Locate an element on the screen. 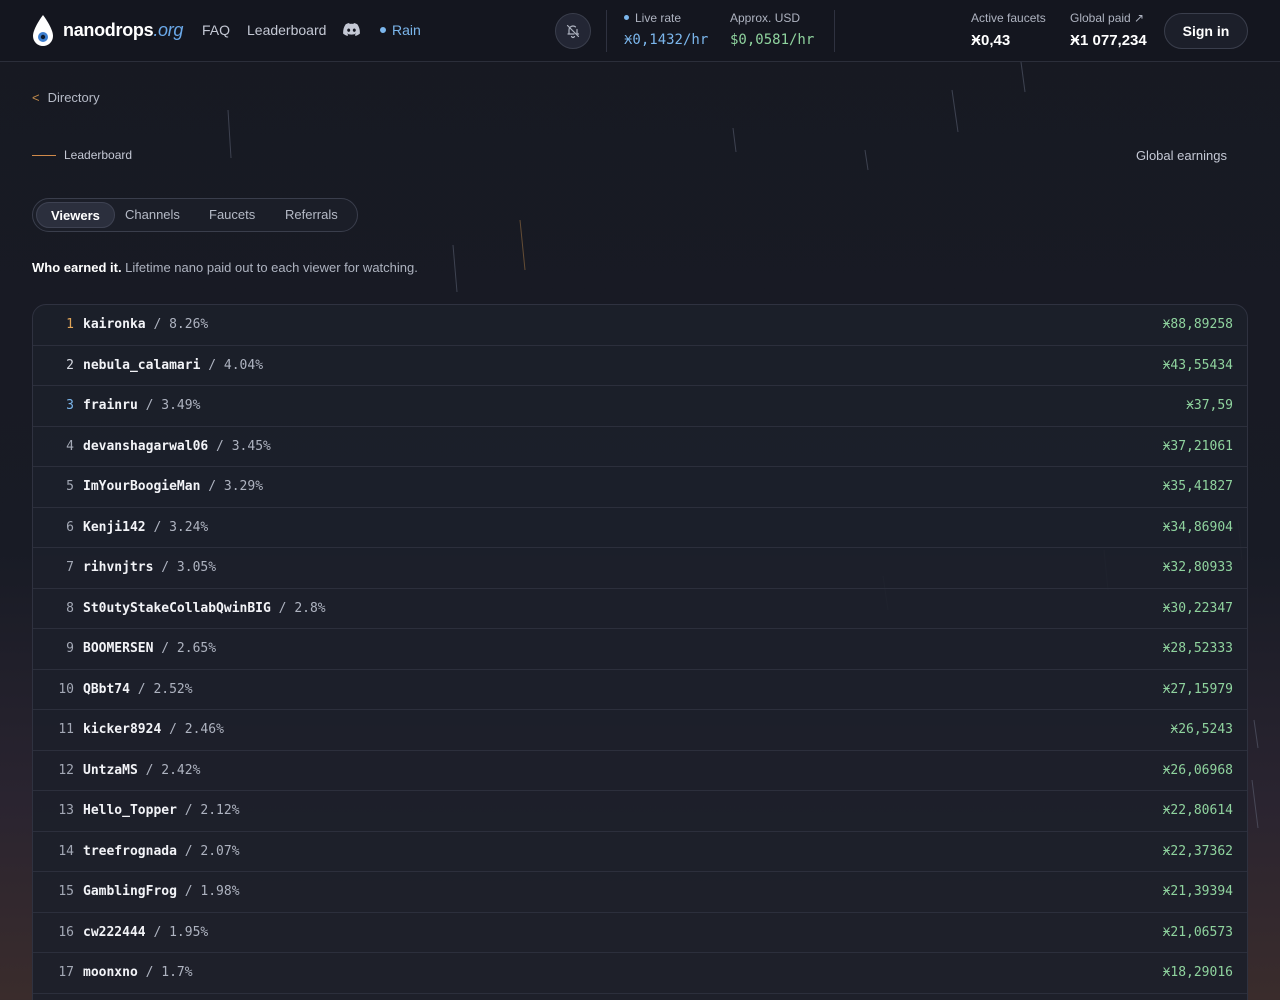 This screenshot has width=1280, height=1000. tab-faucets: Faucets is located at coordinates (232, 214).